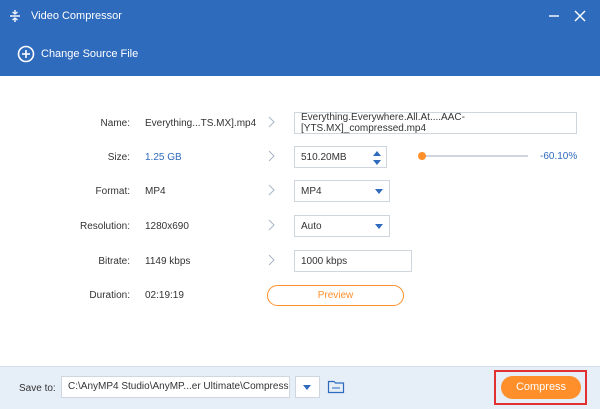 The image size is (600, 409). Describe the element at coordinates (541, 387) in the screenshot. I see `compress-button: Compress` at that location.